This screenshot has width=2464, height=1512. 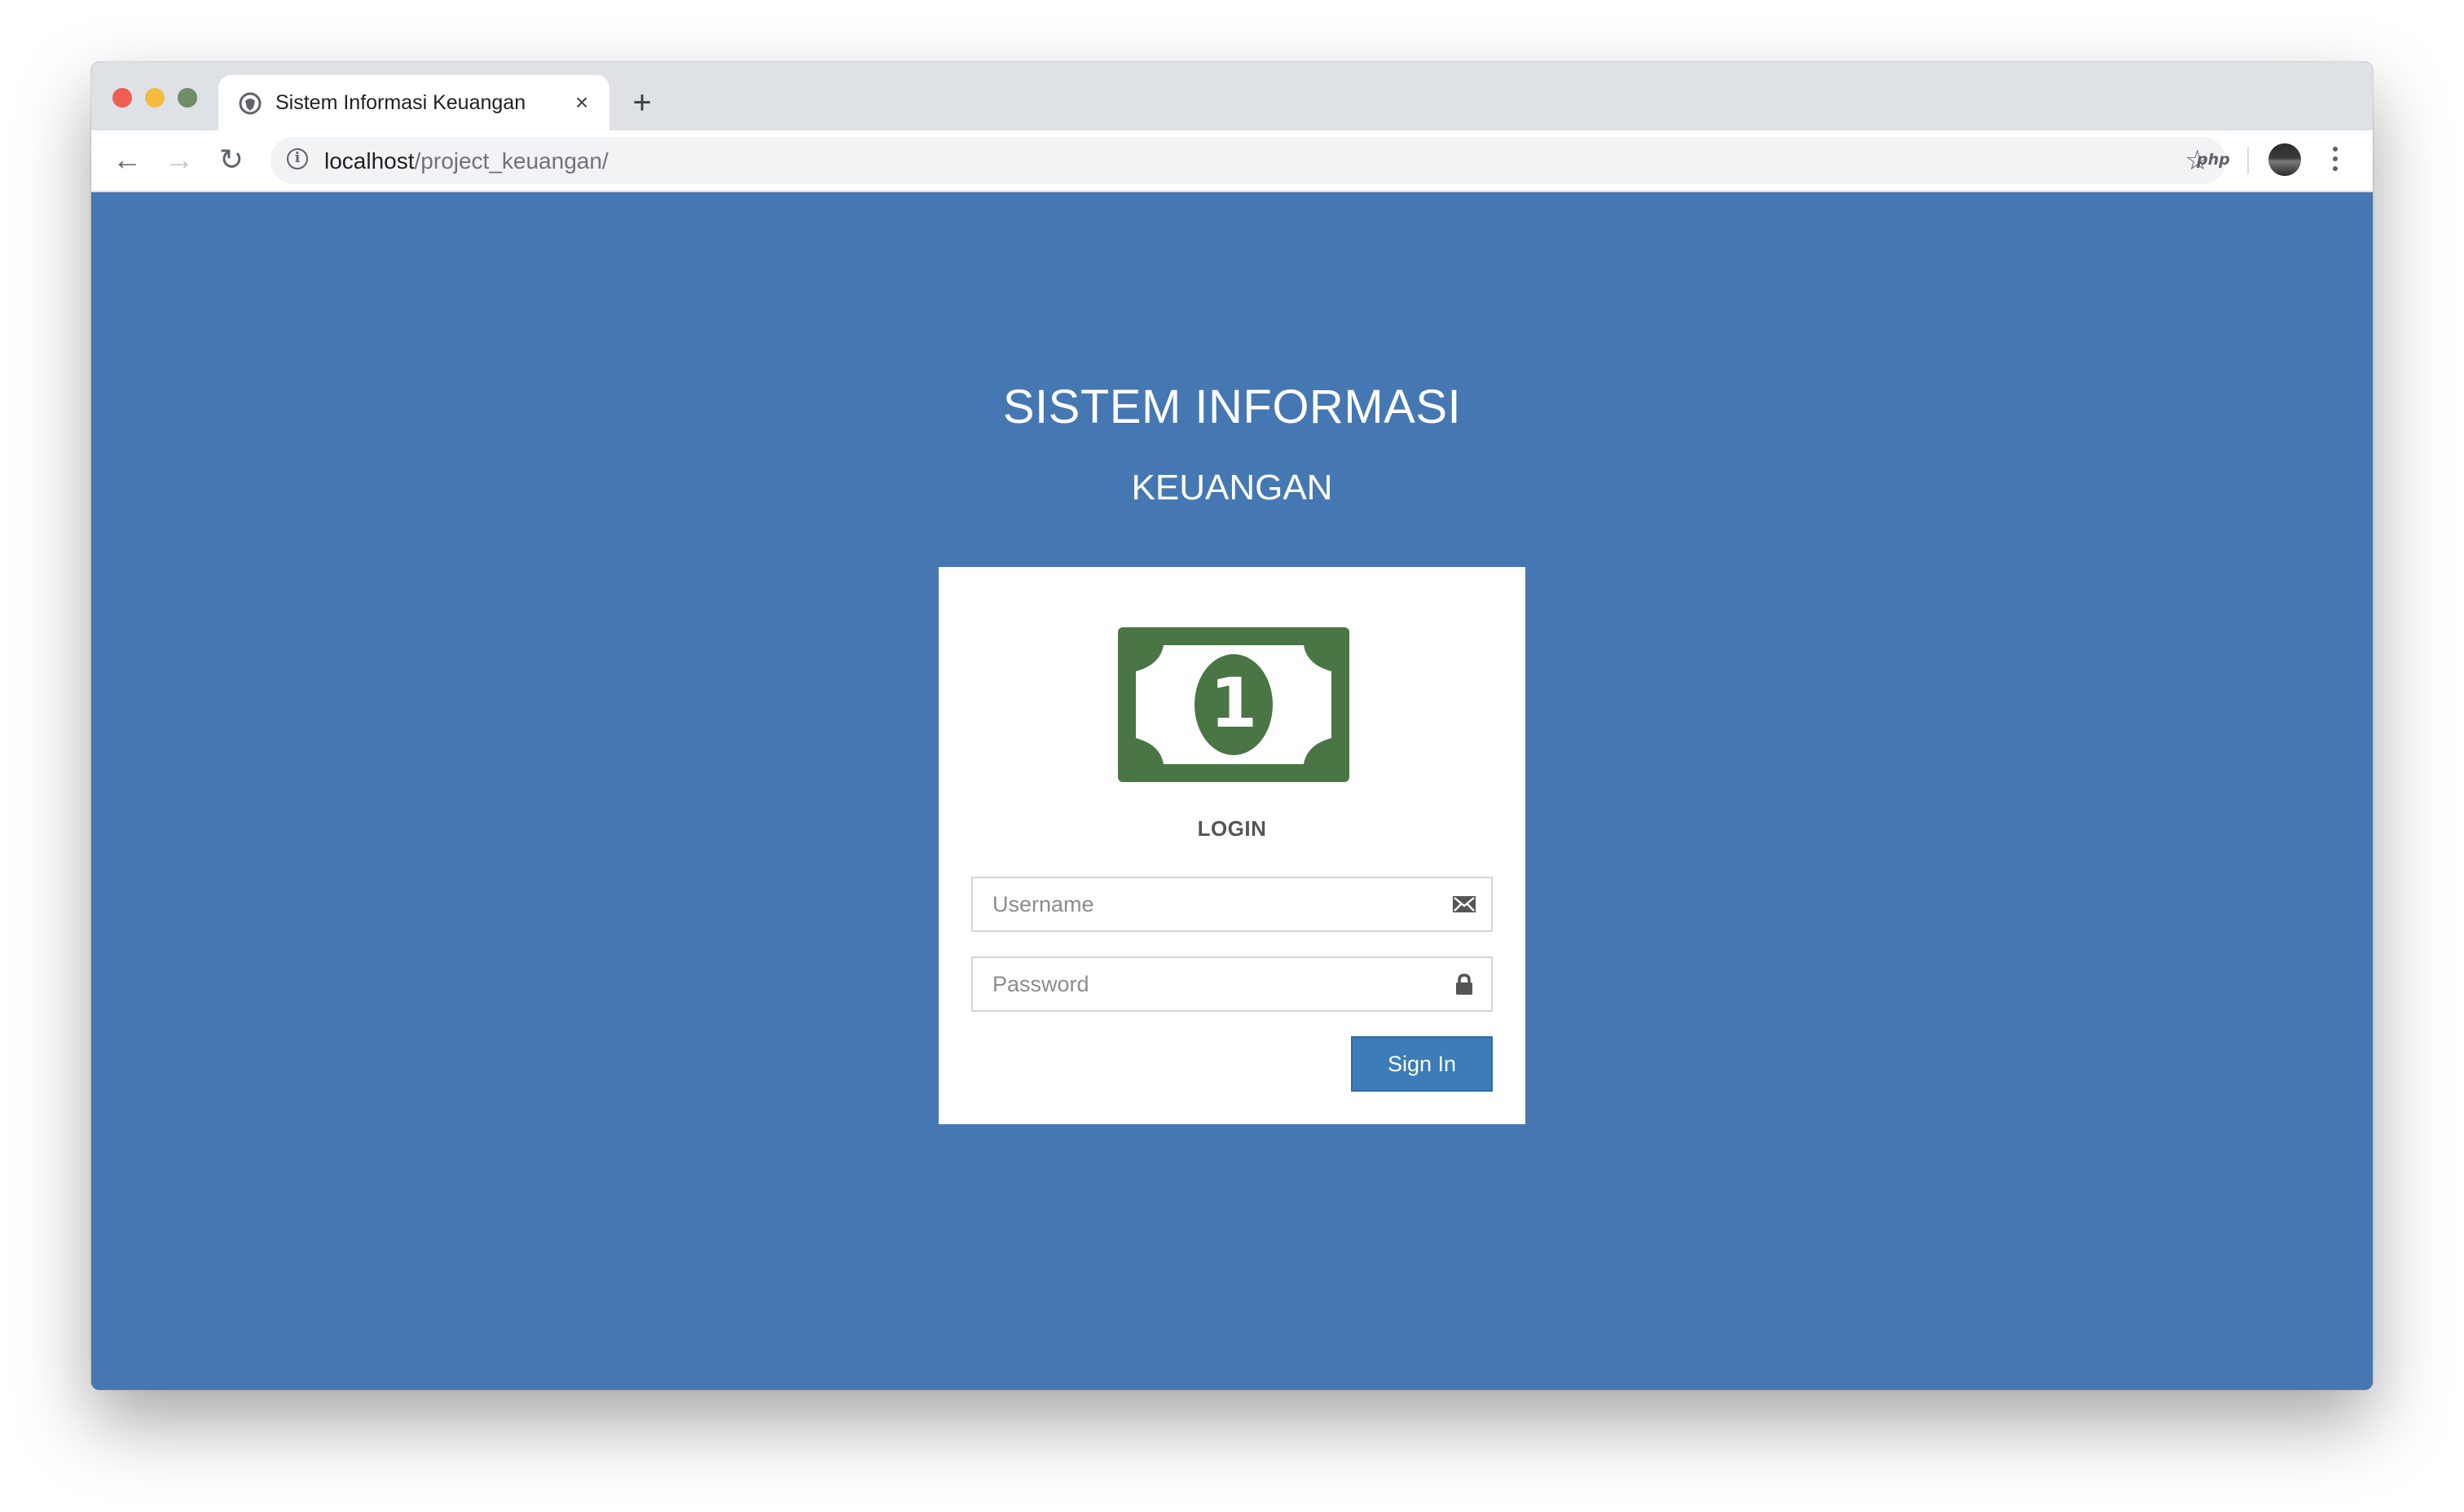 I want to click on money-bill-digit: 1, so click(x=1233, y=703).